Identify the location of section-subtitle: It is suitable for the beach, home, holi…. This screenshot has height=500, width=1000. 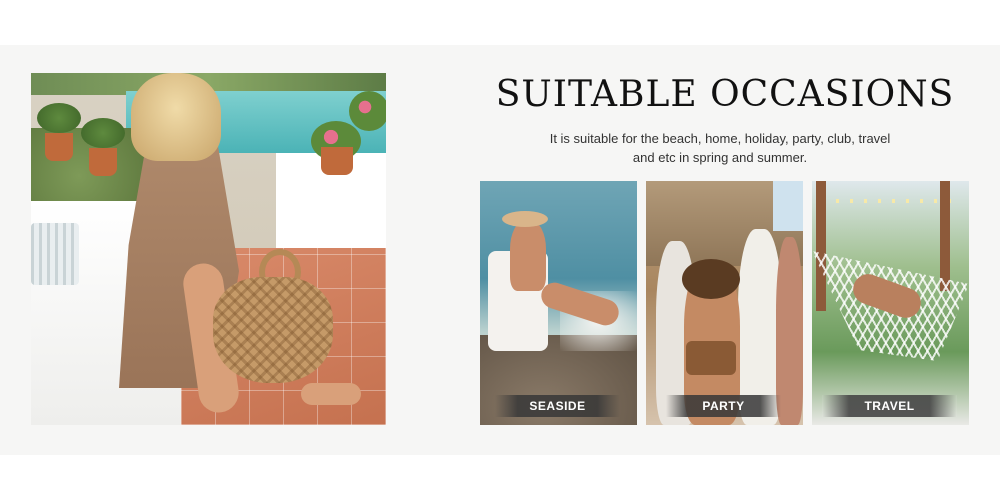
(720, 148).